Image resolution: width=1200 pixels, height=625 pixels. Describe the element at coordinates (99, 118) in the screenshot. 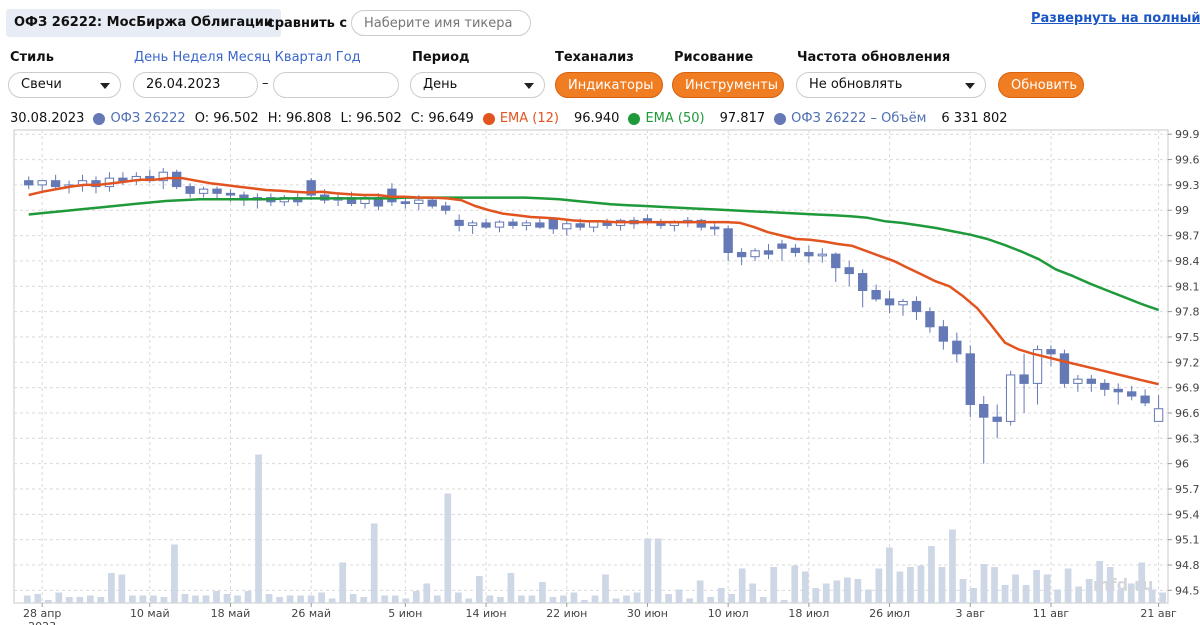

I see `series-dot-icon` at that location.